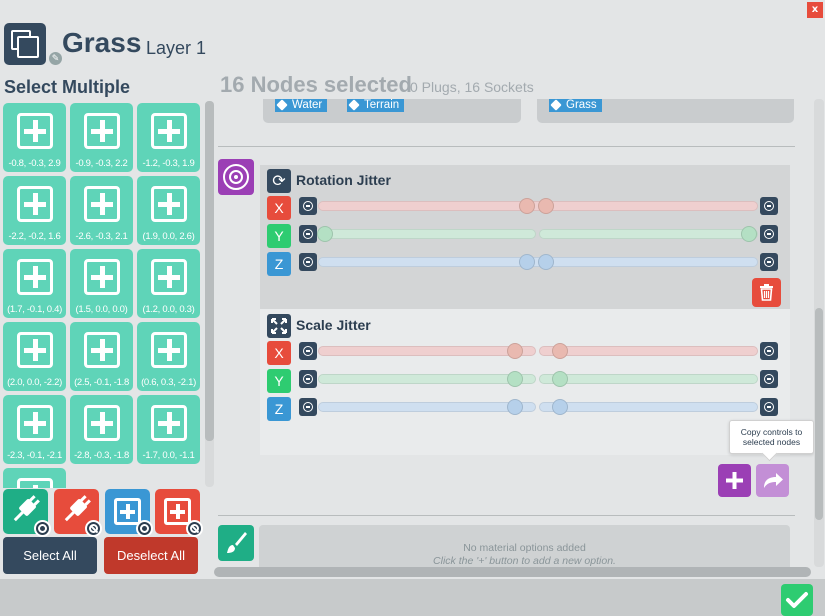 The image size is (825, 616). Describe the element at coordinates (665, 111) in the screenshot. I see `tag-box-right: Grass` at that location.